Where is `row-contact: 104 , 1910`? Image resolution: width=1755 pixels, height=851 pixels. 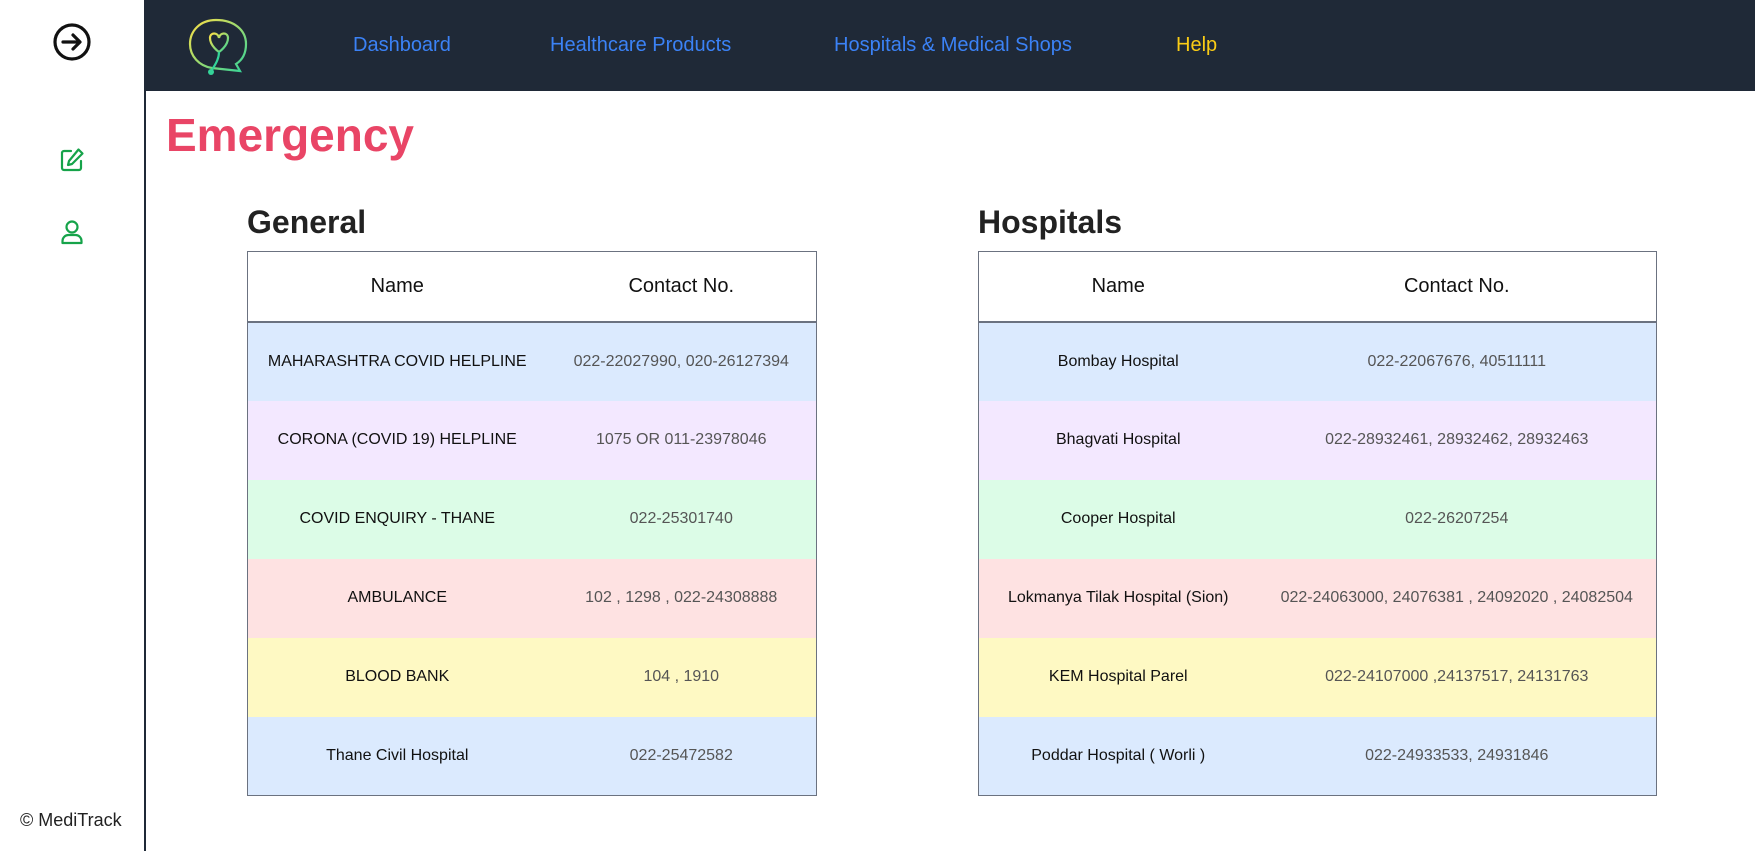
row-contact: 104 , 1910 is located at coordinates (681, 677).